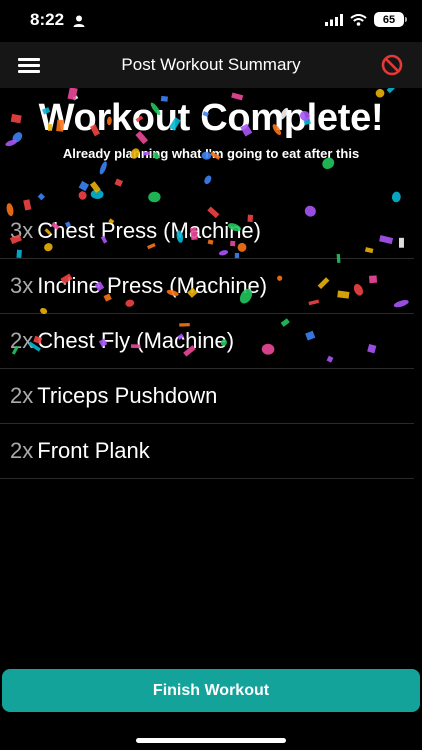 This screenshot has height=750, width=422. I want to click on status-indicators: 65, so click(366, 19).